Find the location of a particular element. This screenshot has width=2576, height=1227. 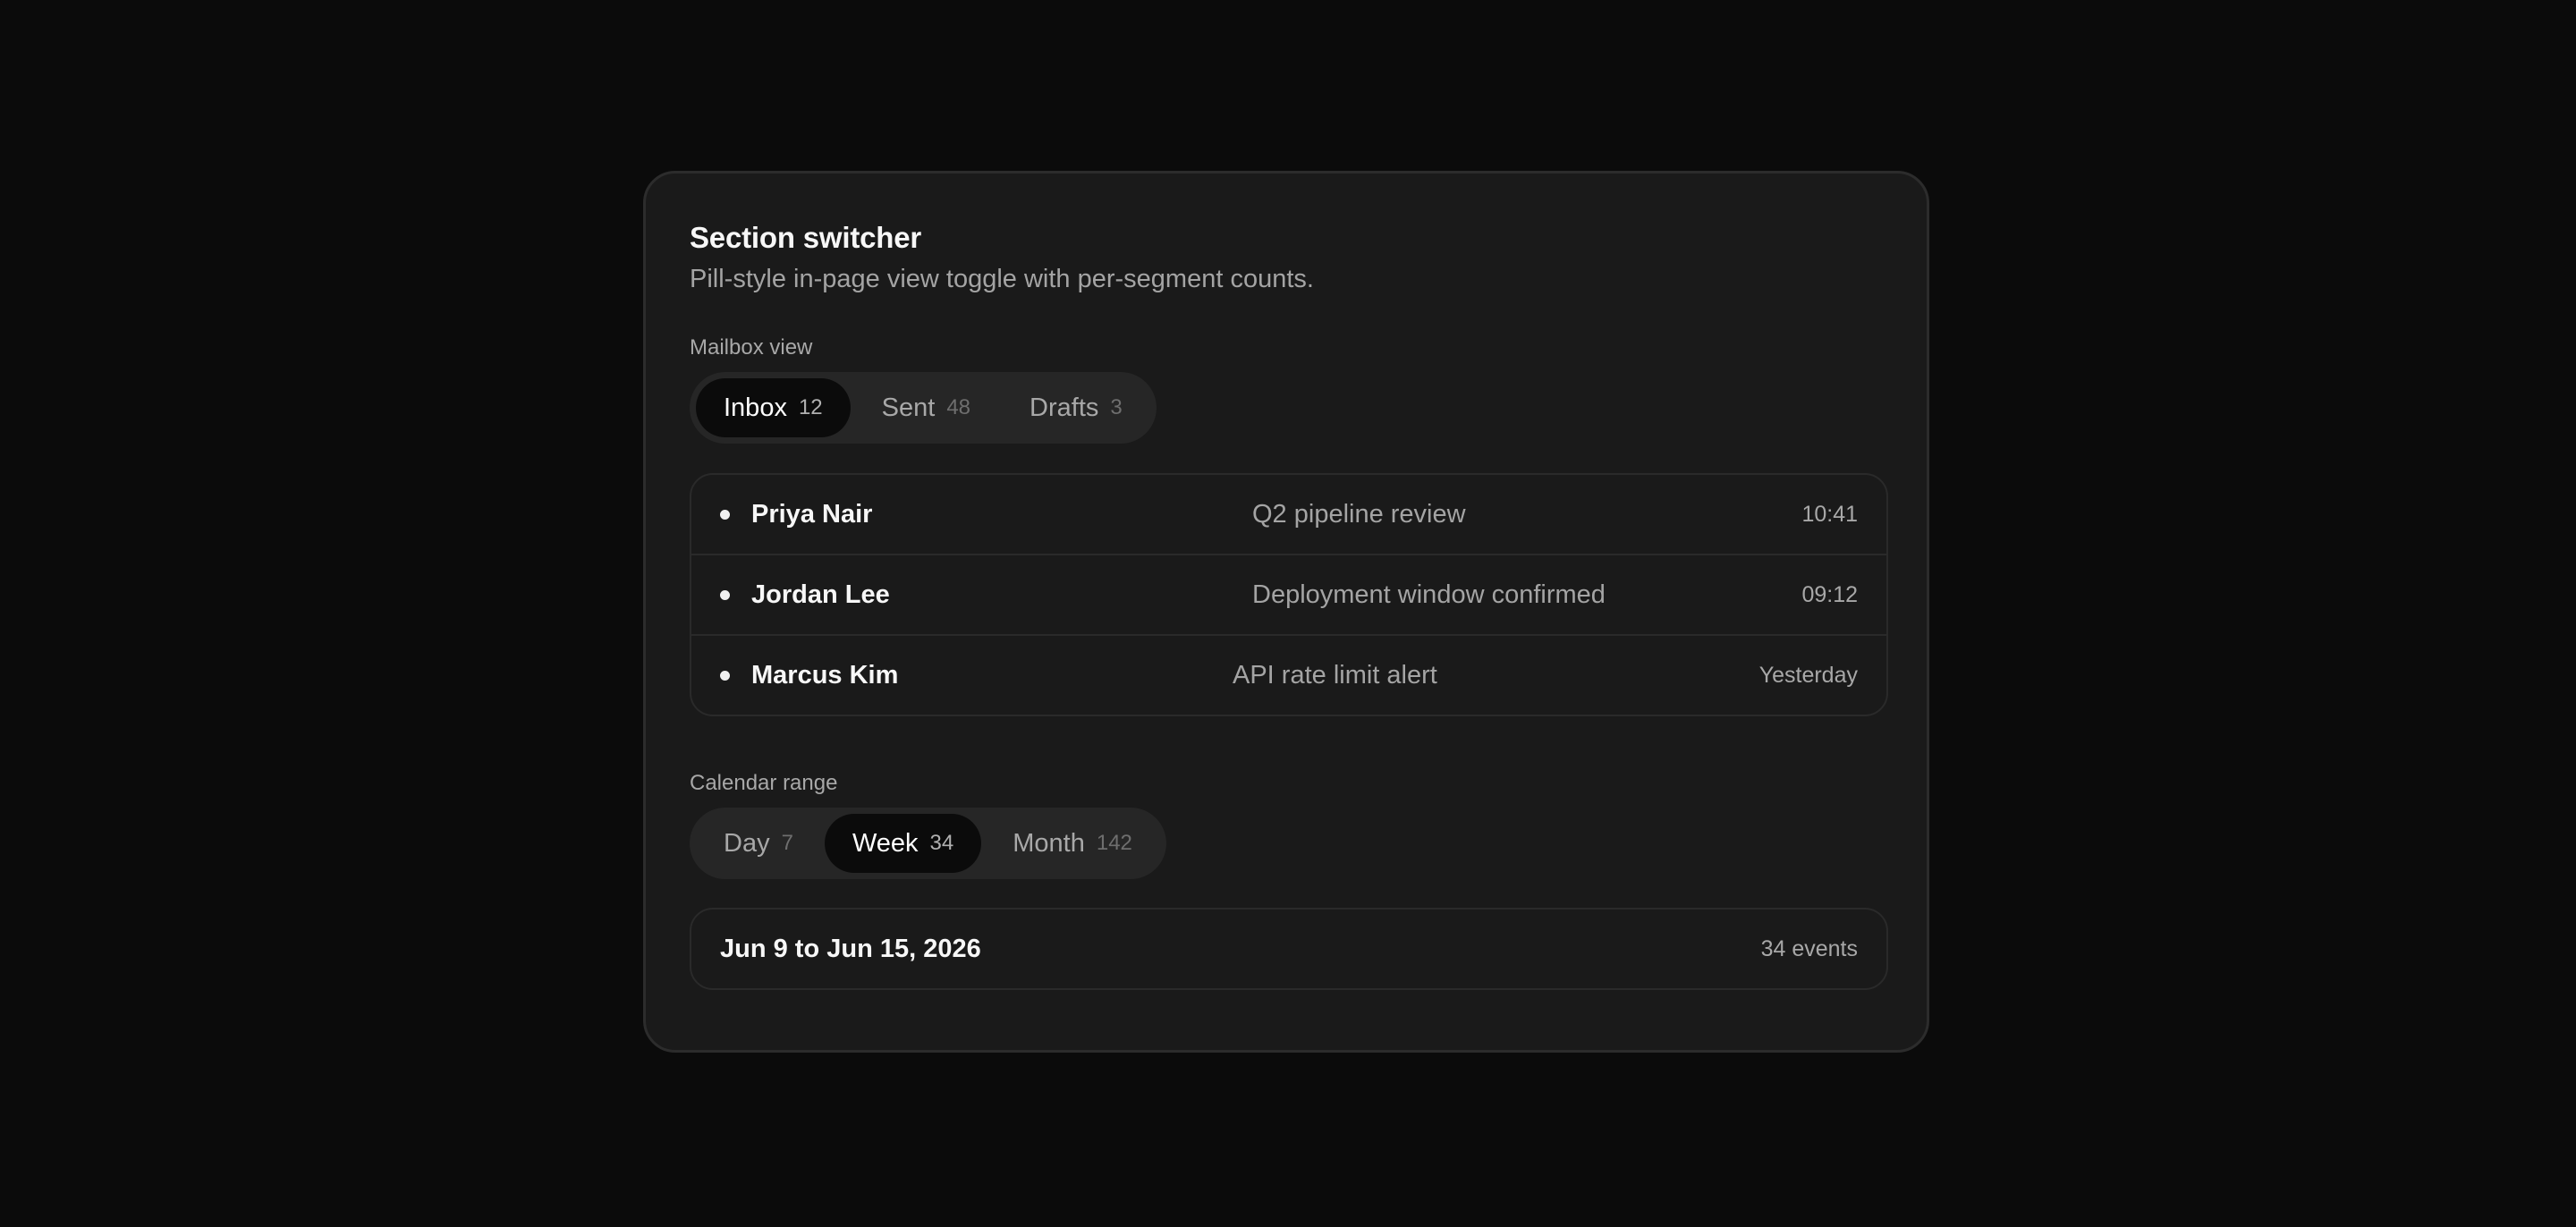

date-range-text: Jun 9 to Jun 15, 2026 is located at coordinates (850, 948).